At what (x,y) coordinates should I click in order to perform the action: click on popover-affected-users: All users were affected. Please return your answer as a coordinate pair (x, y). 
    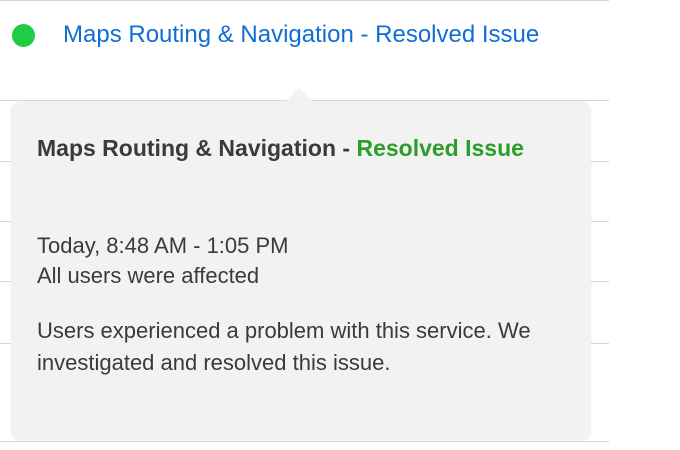
    Looking at the image, I should click on (148, 275).